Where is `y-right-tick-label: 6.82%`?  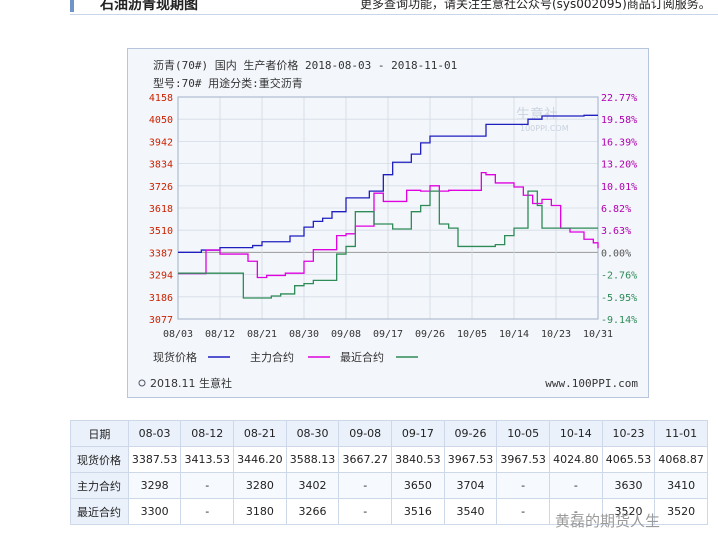 y-right-tick-label: 6.82% is located at coordinates (616, 209).